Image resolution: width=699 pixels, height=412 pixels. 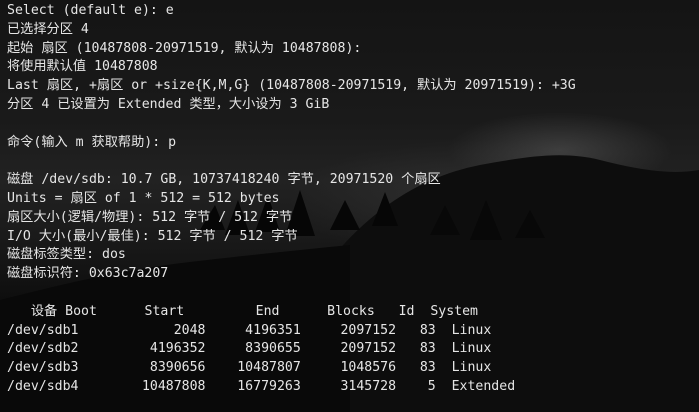 What do you see at coordinates (88, 274) in the screenshot?
I see `disk-info-line: 磁盘标识符: 0x63c7a207` at bounding box center [88, 274].